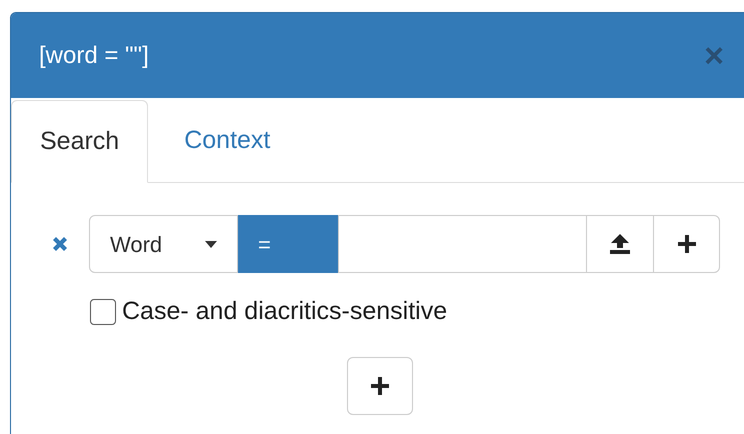 This screenshot has height=434, width=744. I want to click on dialog-title: [word = ""], so click(94, 55).